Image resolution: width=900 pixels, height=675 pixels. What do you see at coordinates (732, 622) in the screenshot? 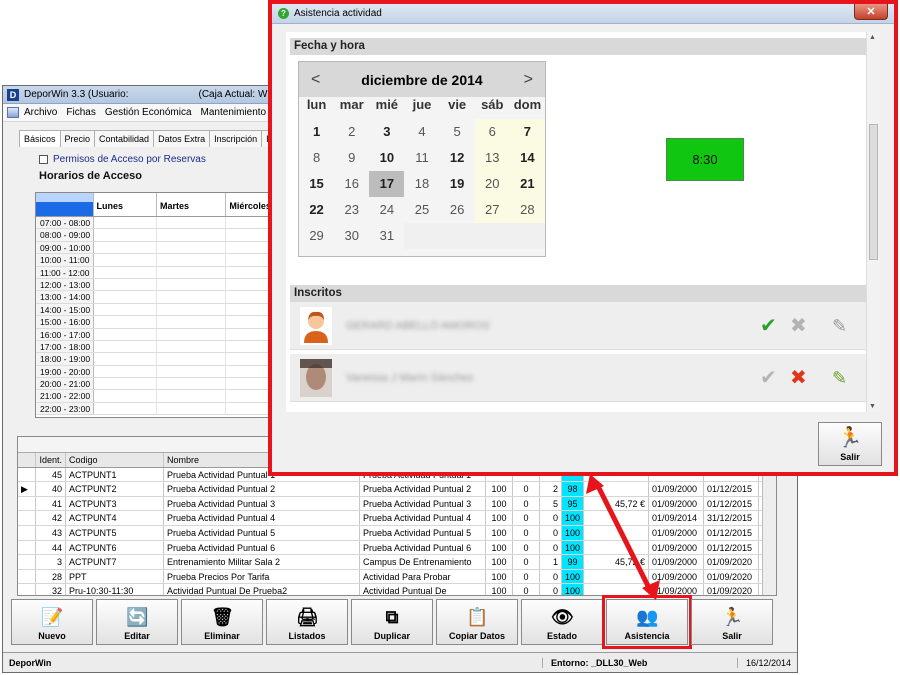
I see `salir-button: 🏃 Salir` at bounding box center [732, 622].